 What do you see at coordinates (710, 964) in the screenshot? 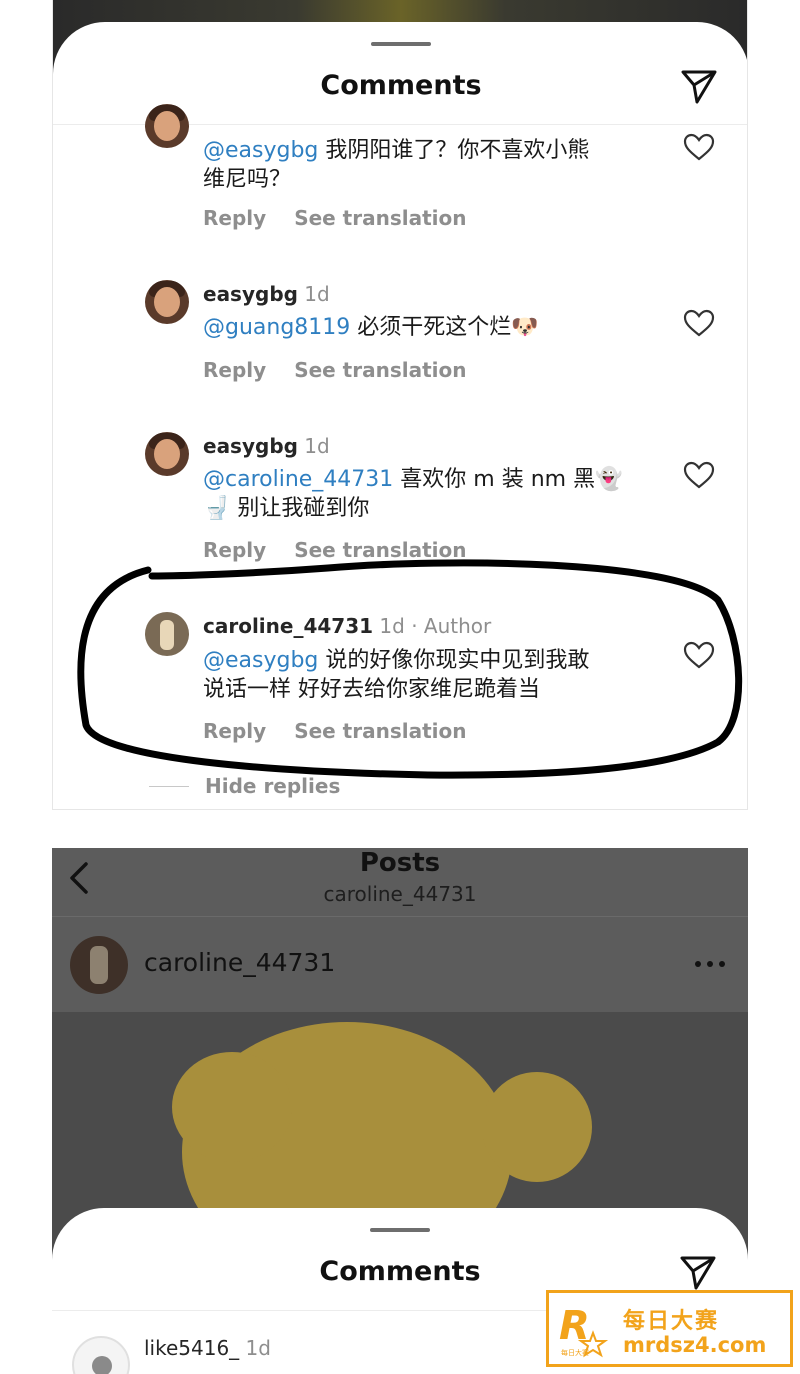
I see `more-icon` at bounding box center [710, 964].